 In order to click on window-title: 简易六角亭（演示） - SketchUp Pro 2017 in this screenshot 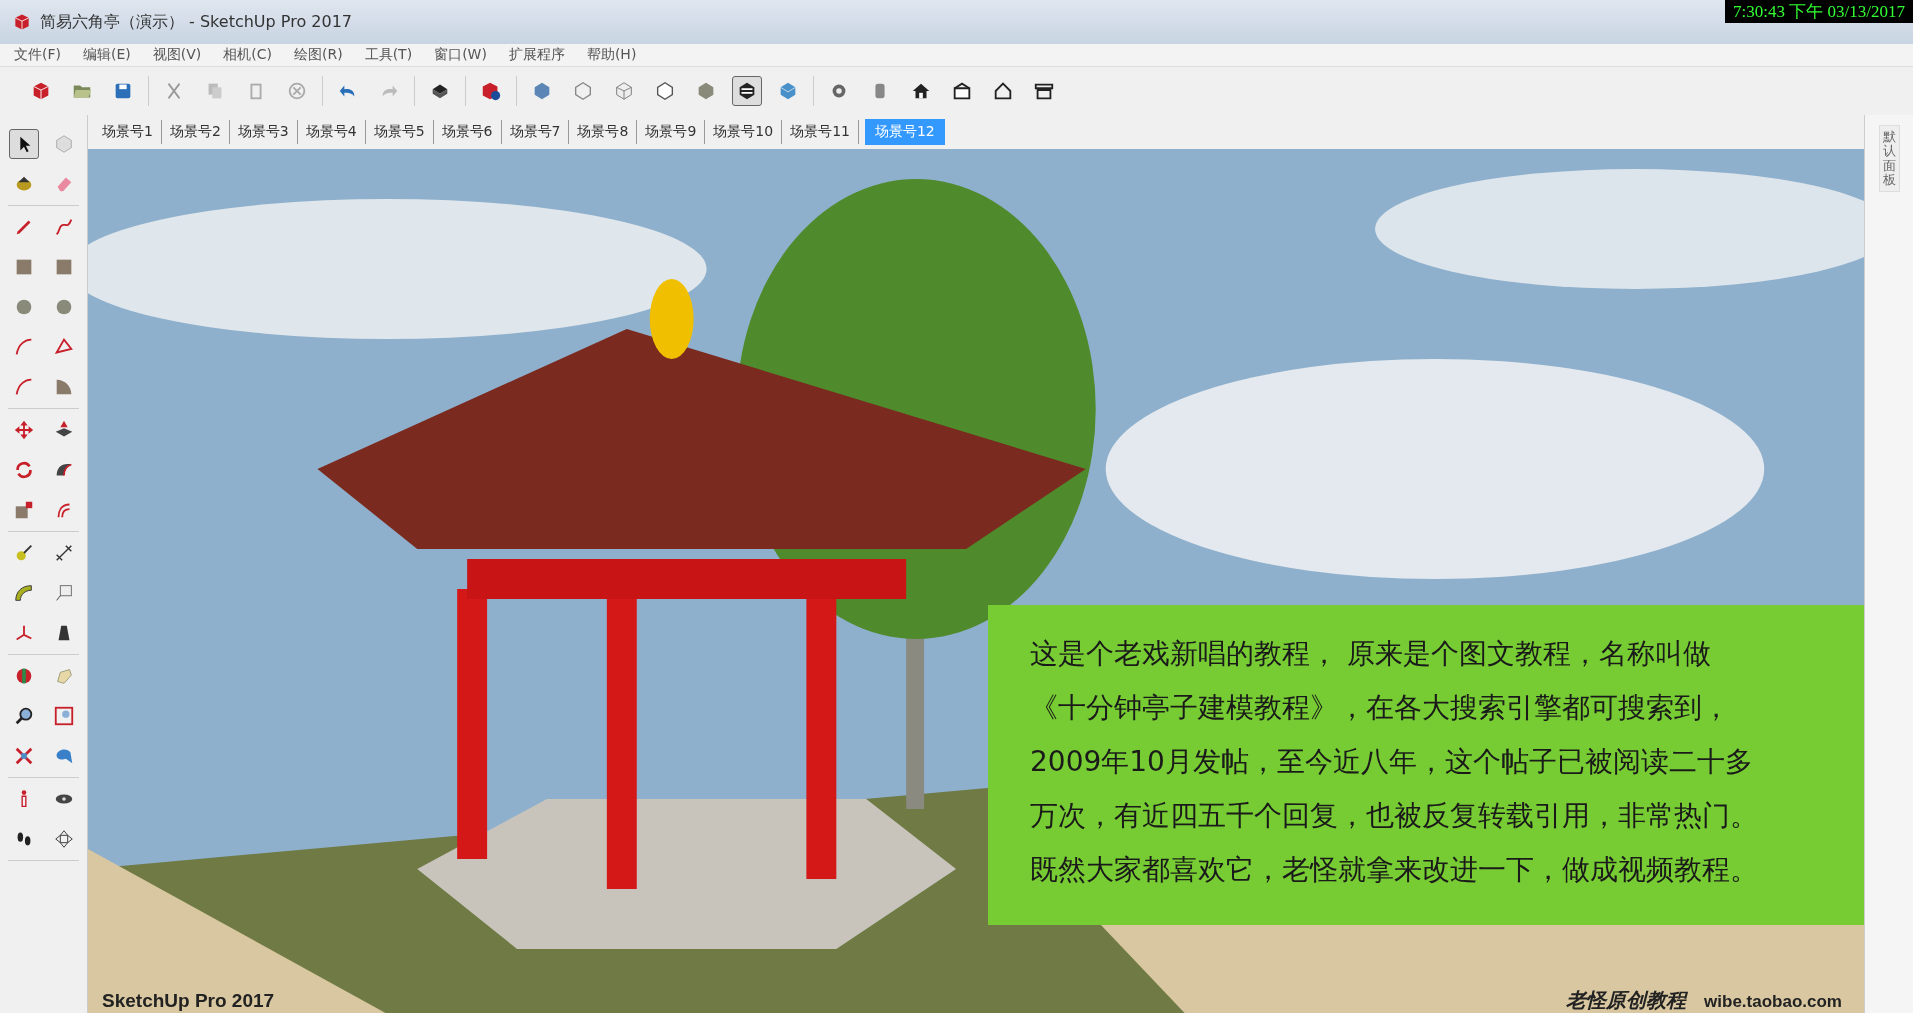, I will do `click(196, 22)`.